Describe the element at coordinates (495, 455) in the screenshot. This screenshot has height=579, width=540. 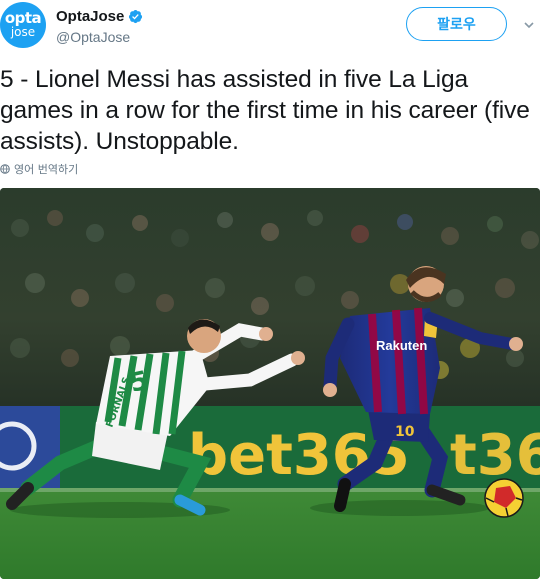
I see `svg-text: t36` at that location.